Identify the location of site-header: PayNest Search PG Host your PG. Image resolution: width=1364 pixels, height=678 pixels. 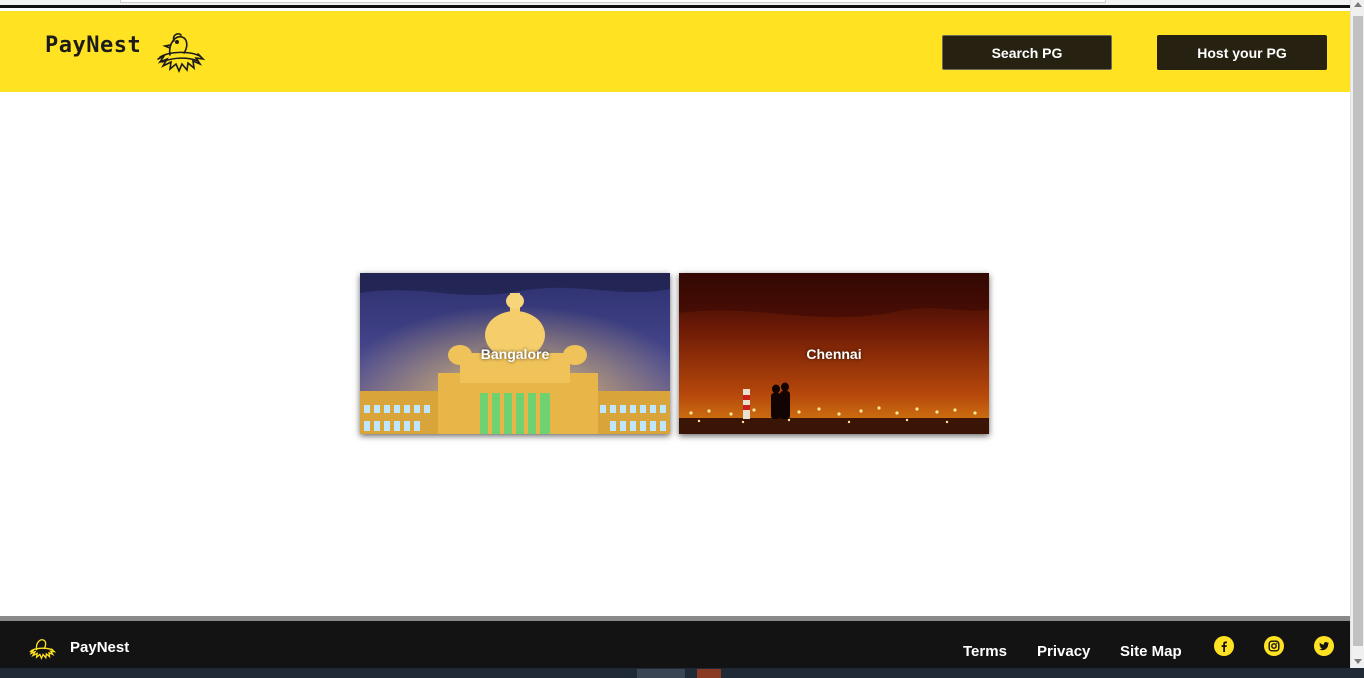
(675, 51).